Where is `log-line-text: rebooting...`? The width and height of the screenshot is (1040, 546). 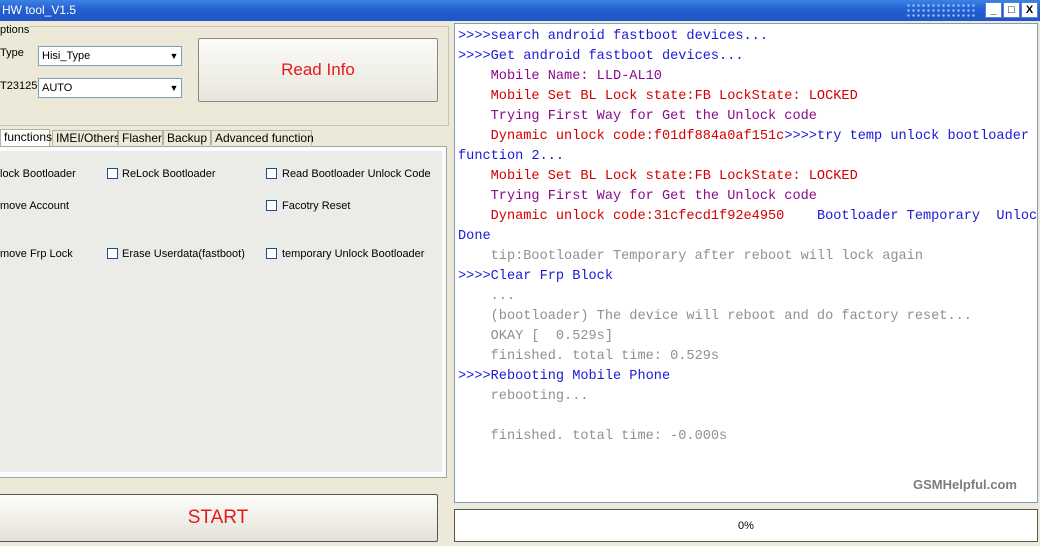
log-line-text: rebooting... is located at coordinates (523, 396).